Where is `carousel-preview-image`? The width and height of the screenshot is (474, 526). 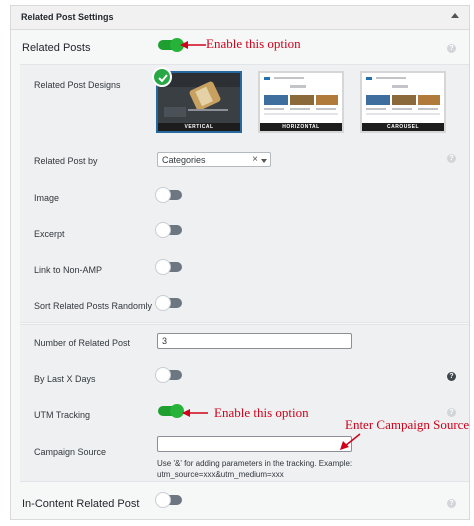 carousel-preview-image is located at coordinates (403, 96).